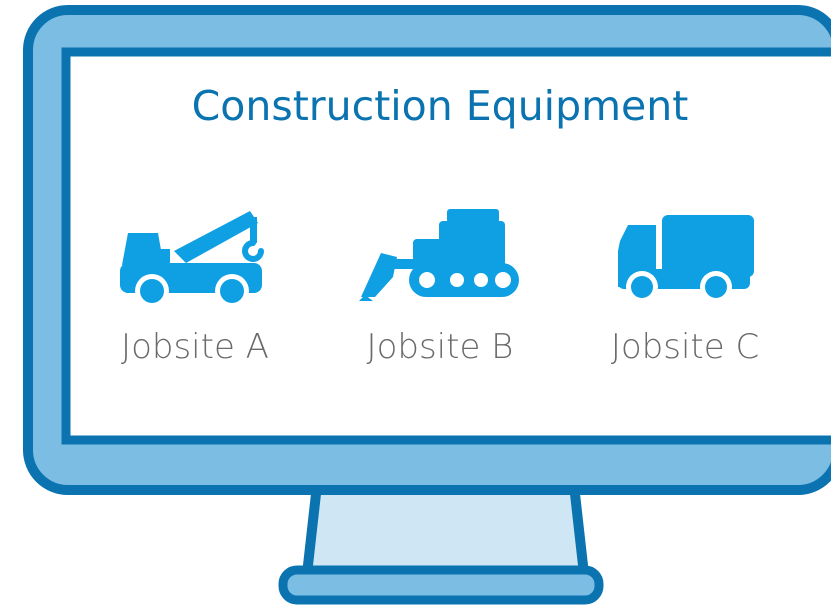 The image size is (831, 606). Describe the element at coordinates (192, 259) in the screenshot. I see `tow-truck-icon` at that location.